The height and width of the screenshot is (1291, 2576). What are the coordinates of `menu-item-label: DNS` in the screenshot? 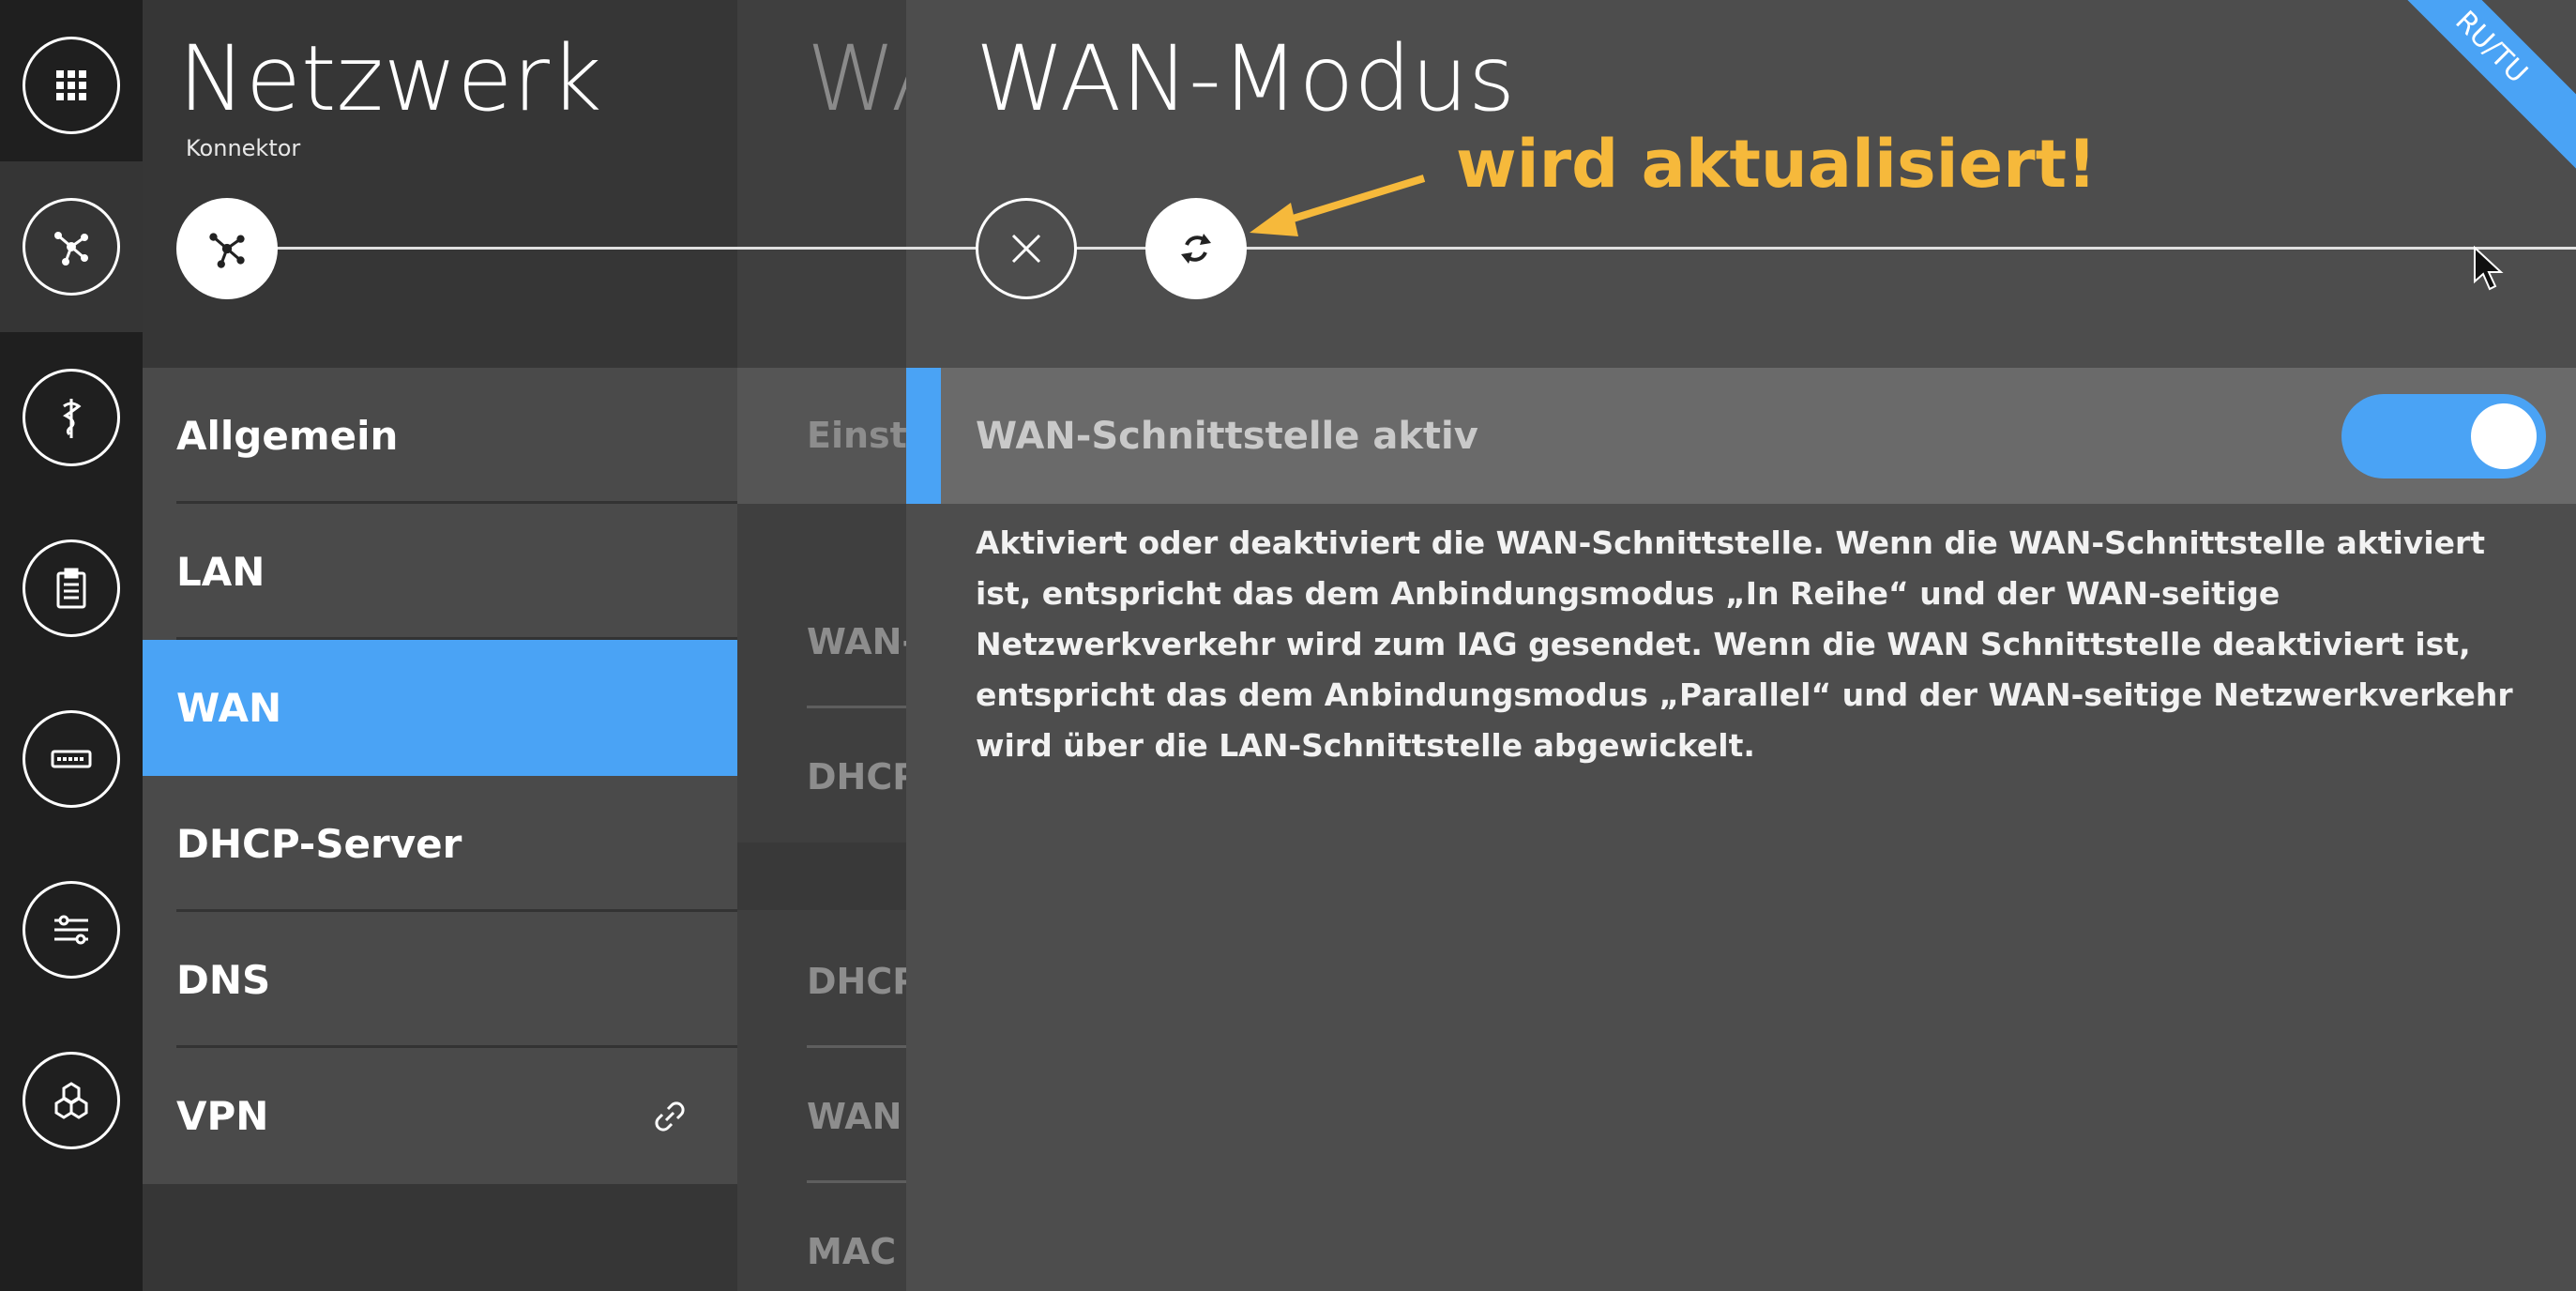 It's located at (223, 980).